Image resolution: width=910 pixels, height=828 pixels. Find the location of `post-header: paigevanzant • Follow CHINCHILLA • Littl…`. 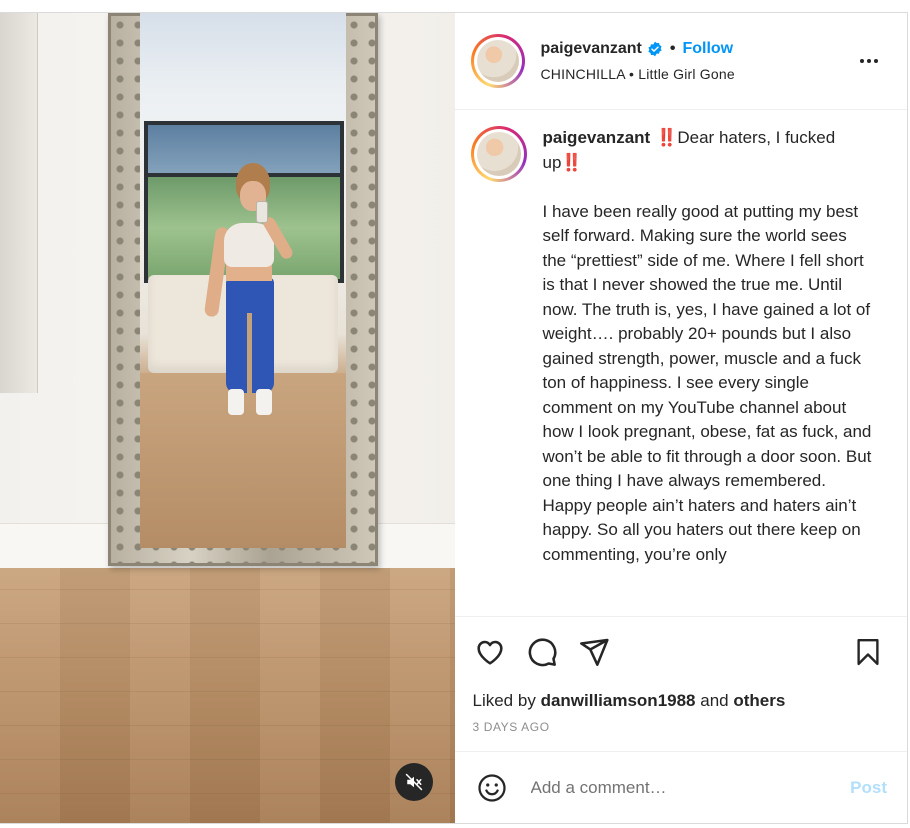

post-header: paigevanzant • Follow CHINCHILLA • Littl… is located at coordinates (680, 61).